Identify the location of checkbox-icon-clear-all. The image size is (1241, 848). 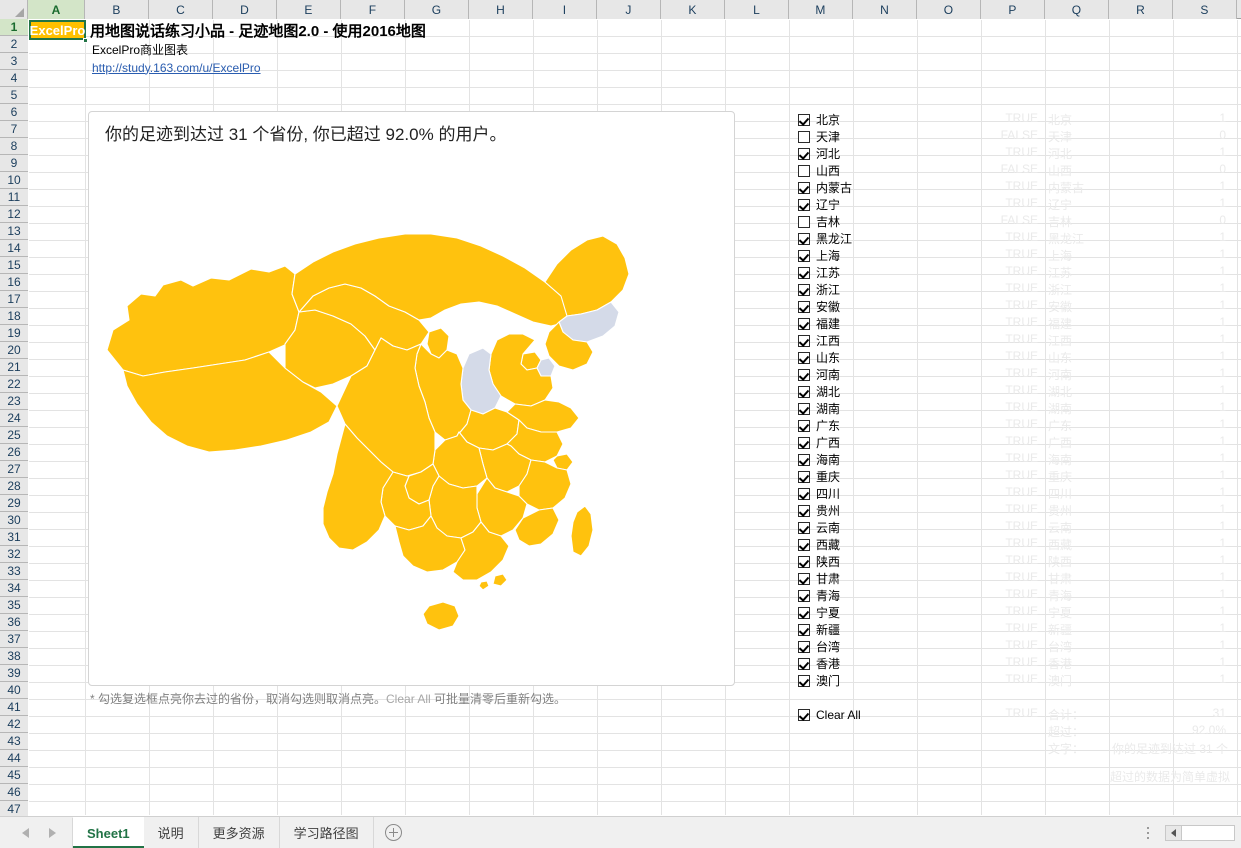
(804, 714).